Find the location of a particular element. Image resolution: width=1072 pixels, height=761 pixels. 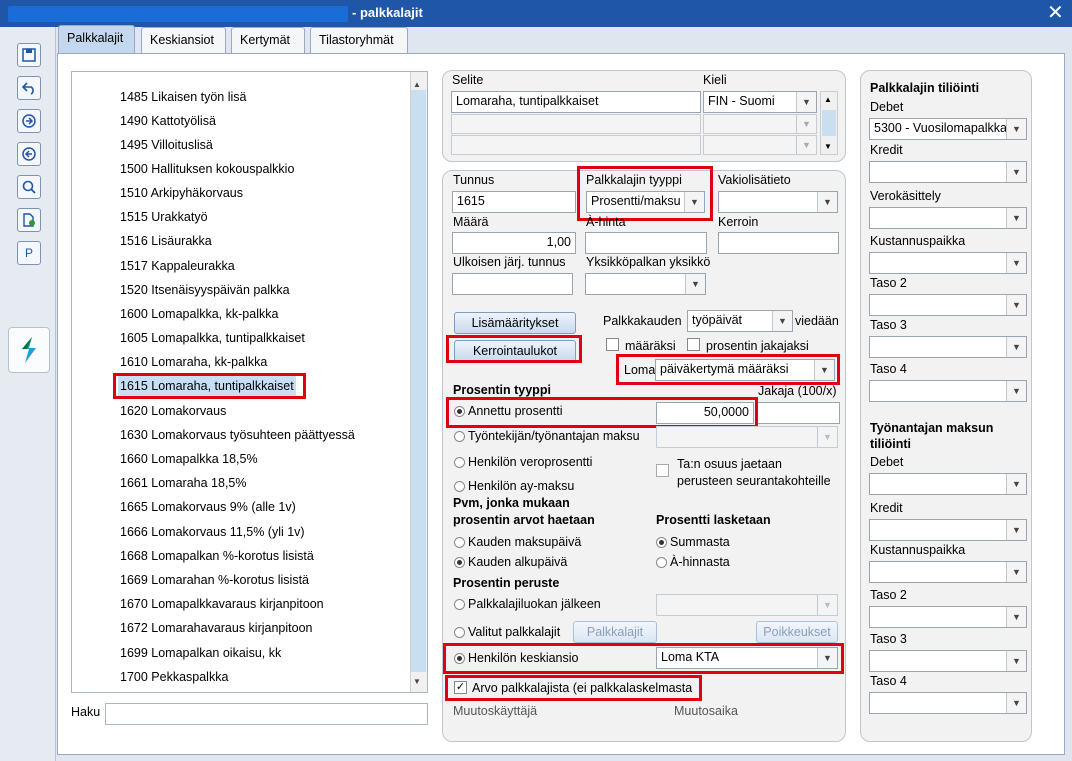

list-item: 1610 Lomaraha, kk-palkka is located at coordinates (193, 362).